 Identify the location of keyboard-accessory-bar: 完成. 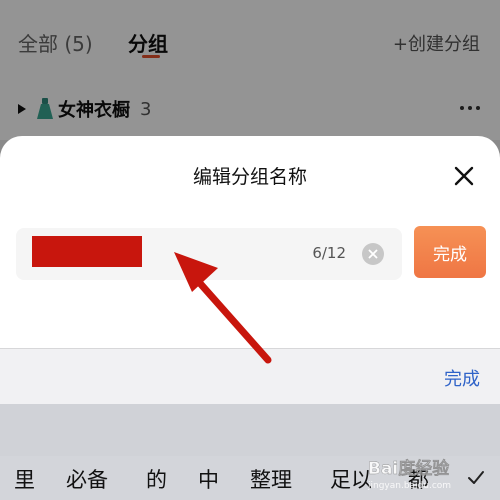
(250, 376).